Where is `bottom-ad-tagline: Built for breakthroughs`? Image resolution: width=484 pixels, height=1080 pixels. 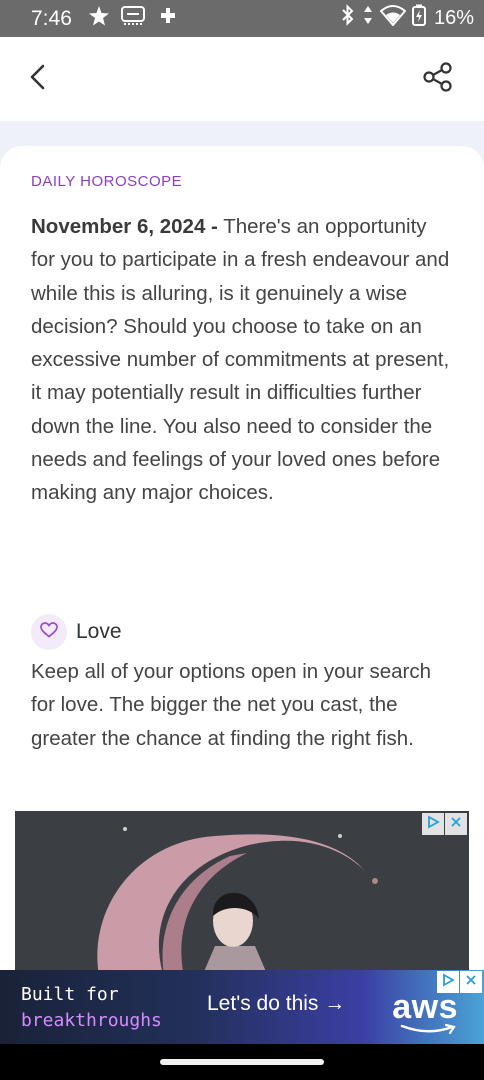
bottom-ad-tagline: Built for breakthroughs is located at coordinates (91, 1008).